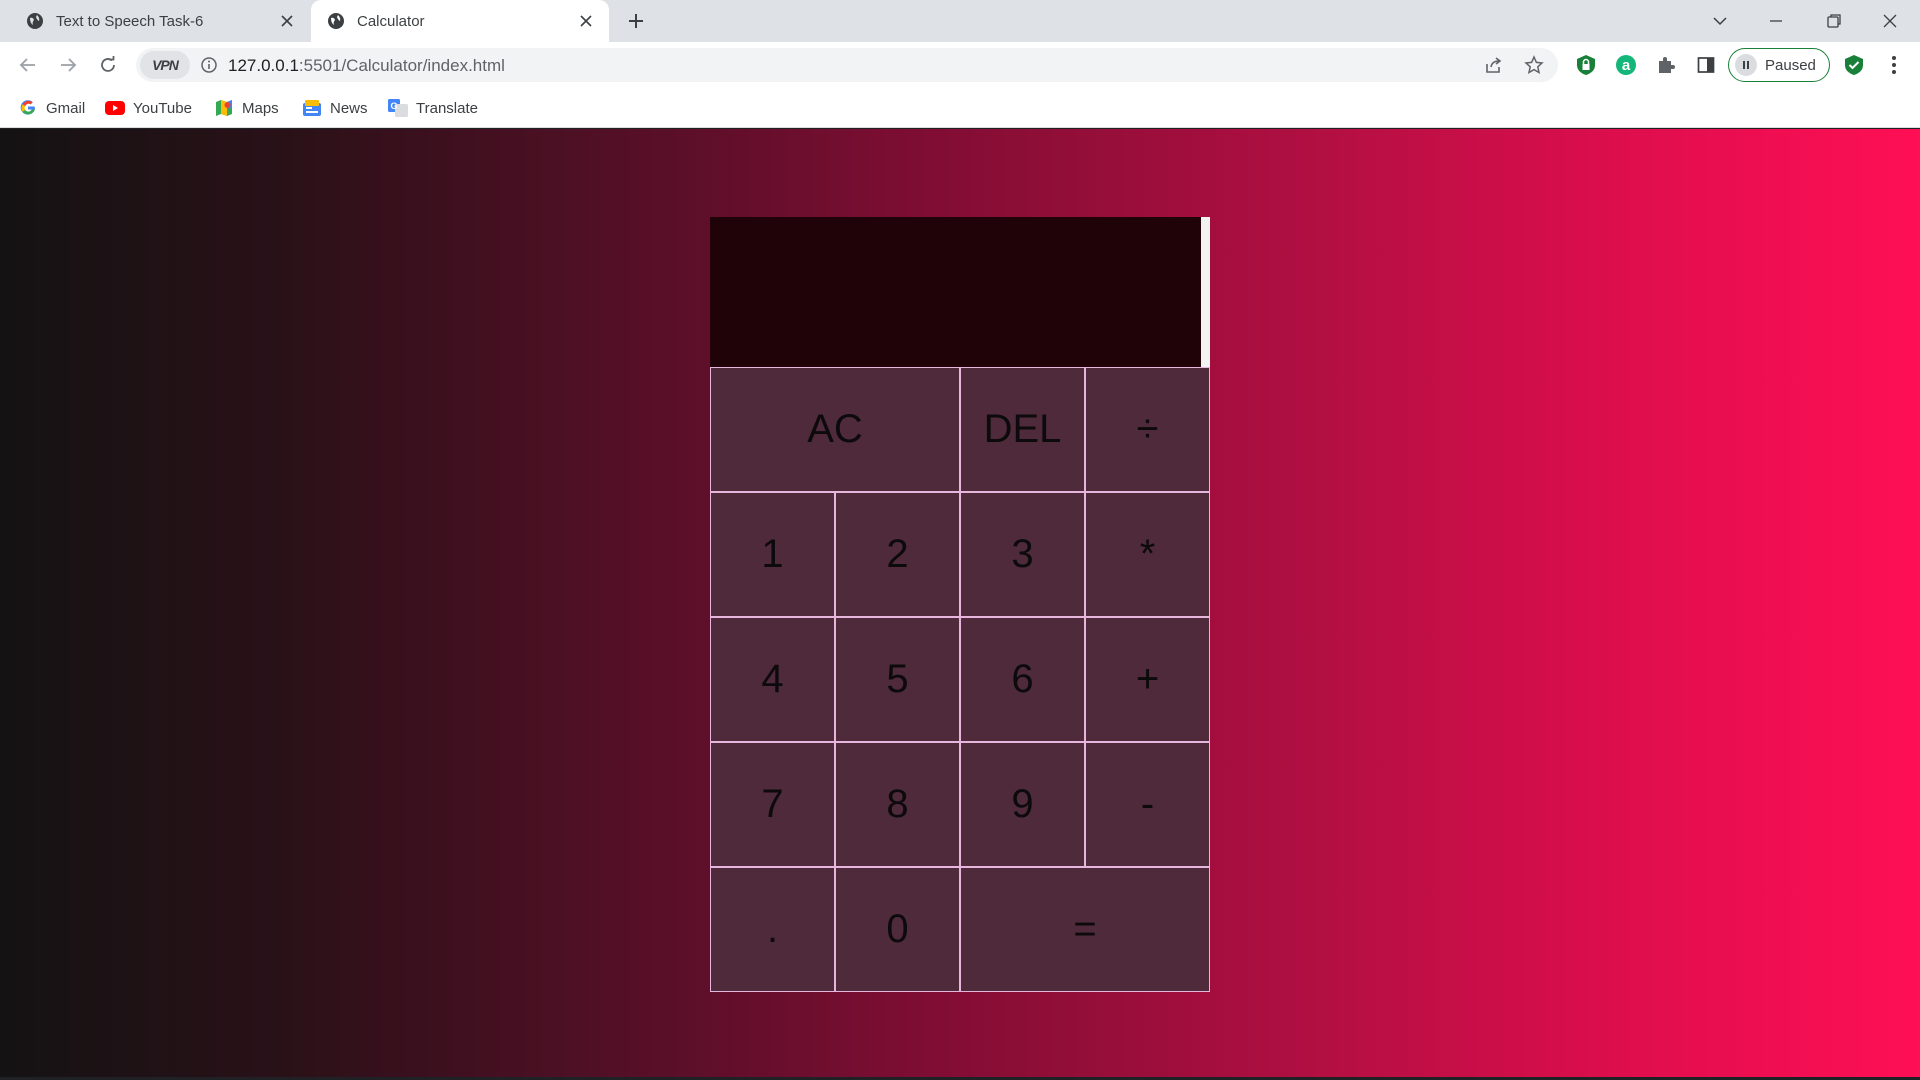  I want to click on bookmark-label: Translate, so click(447, 108).